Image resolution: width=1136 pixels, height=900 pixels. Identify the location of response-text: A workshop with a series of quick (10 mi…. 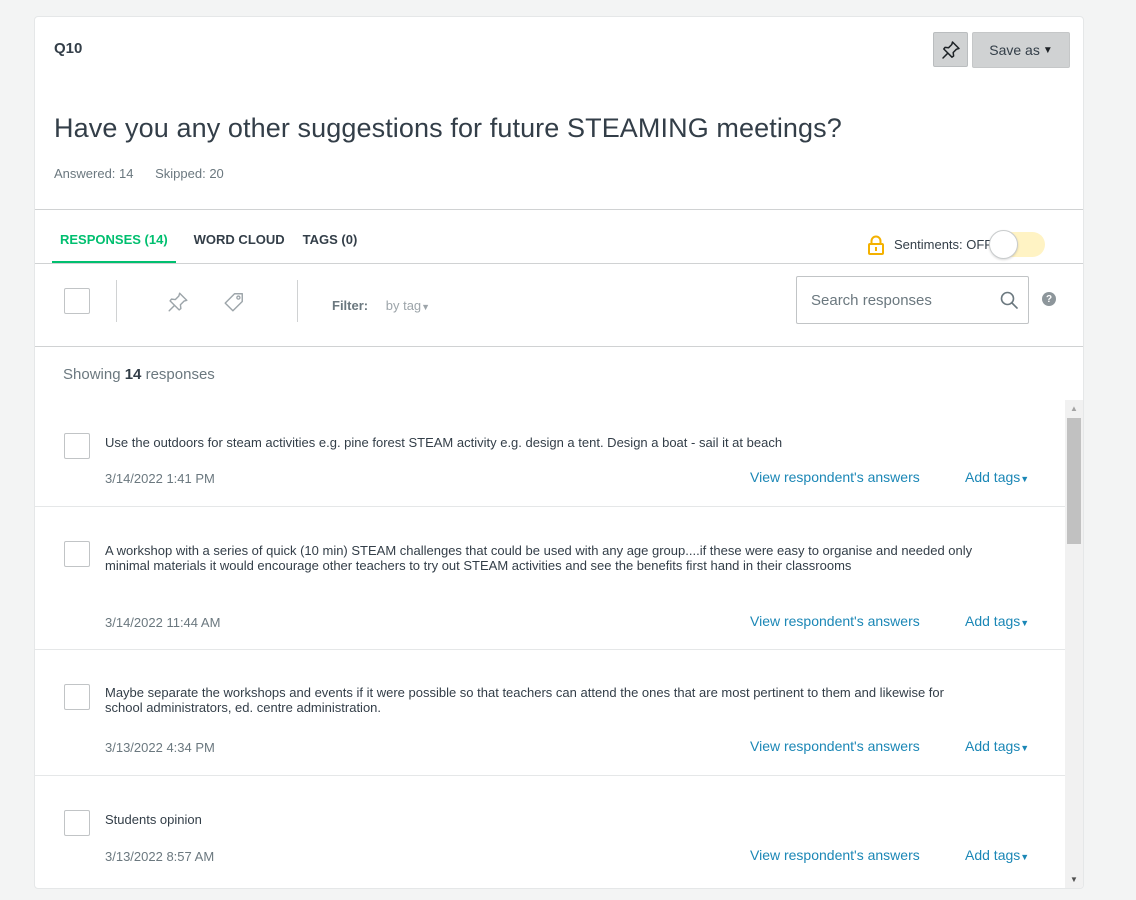
(539, 558).